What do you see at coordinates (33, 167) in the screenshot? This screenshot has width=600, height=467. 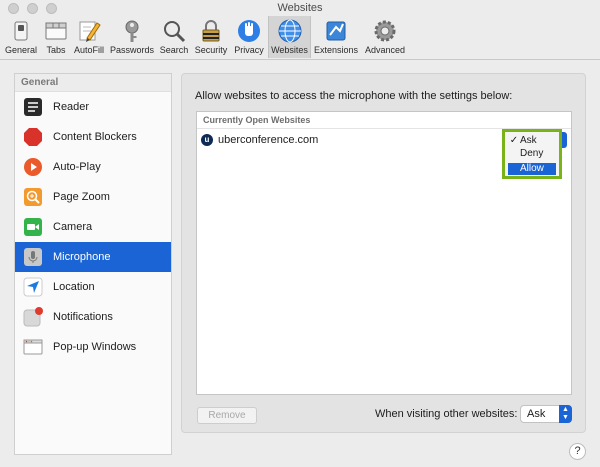 I see `play-icon` at bounding box center [33, 167].